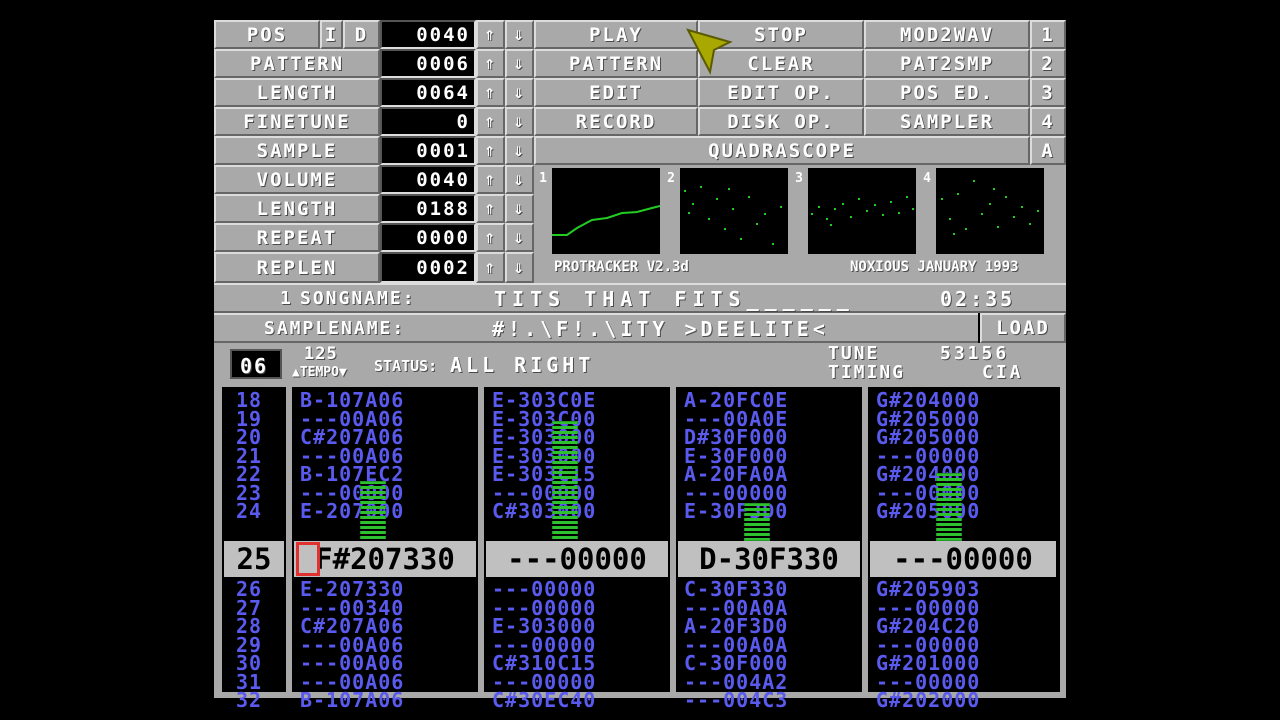 The height and width of the screenshot is (720, 1280). What do you see at coordinates (519, 179) in the screenshot?
I see `volume-down-arrow-icon: ⇓` at bounding box center [519, 179].